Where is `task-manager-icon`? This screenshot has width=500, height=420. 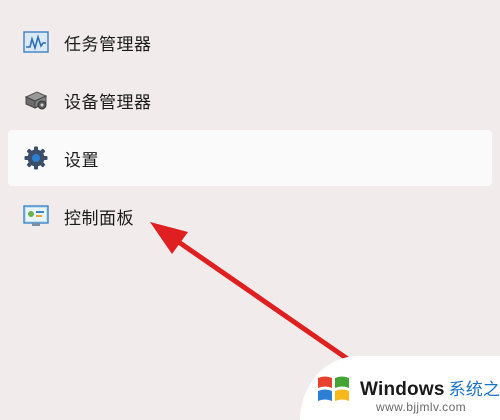
task-manager-icon is located at coordinates (36, 42).